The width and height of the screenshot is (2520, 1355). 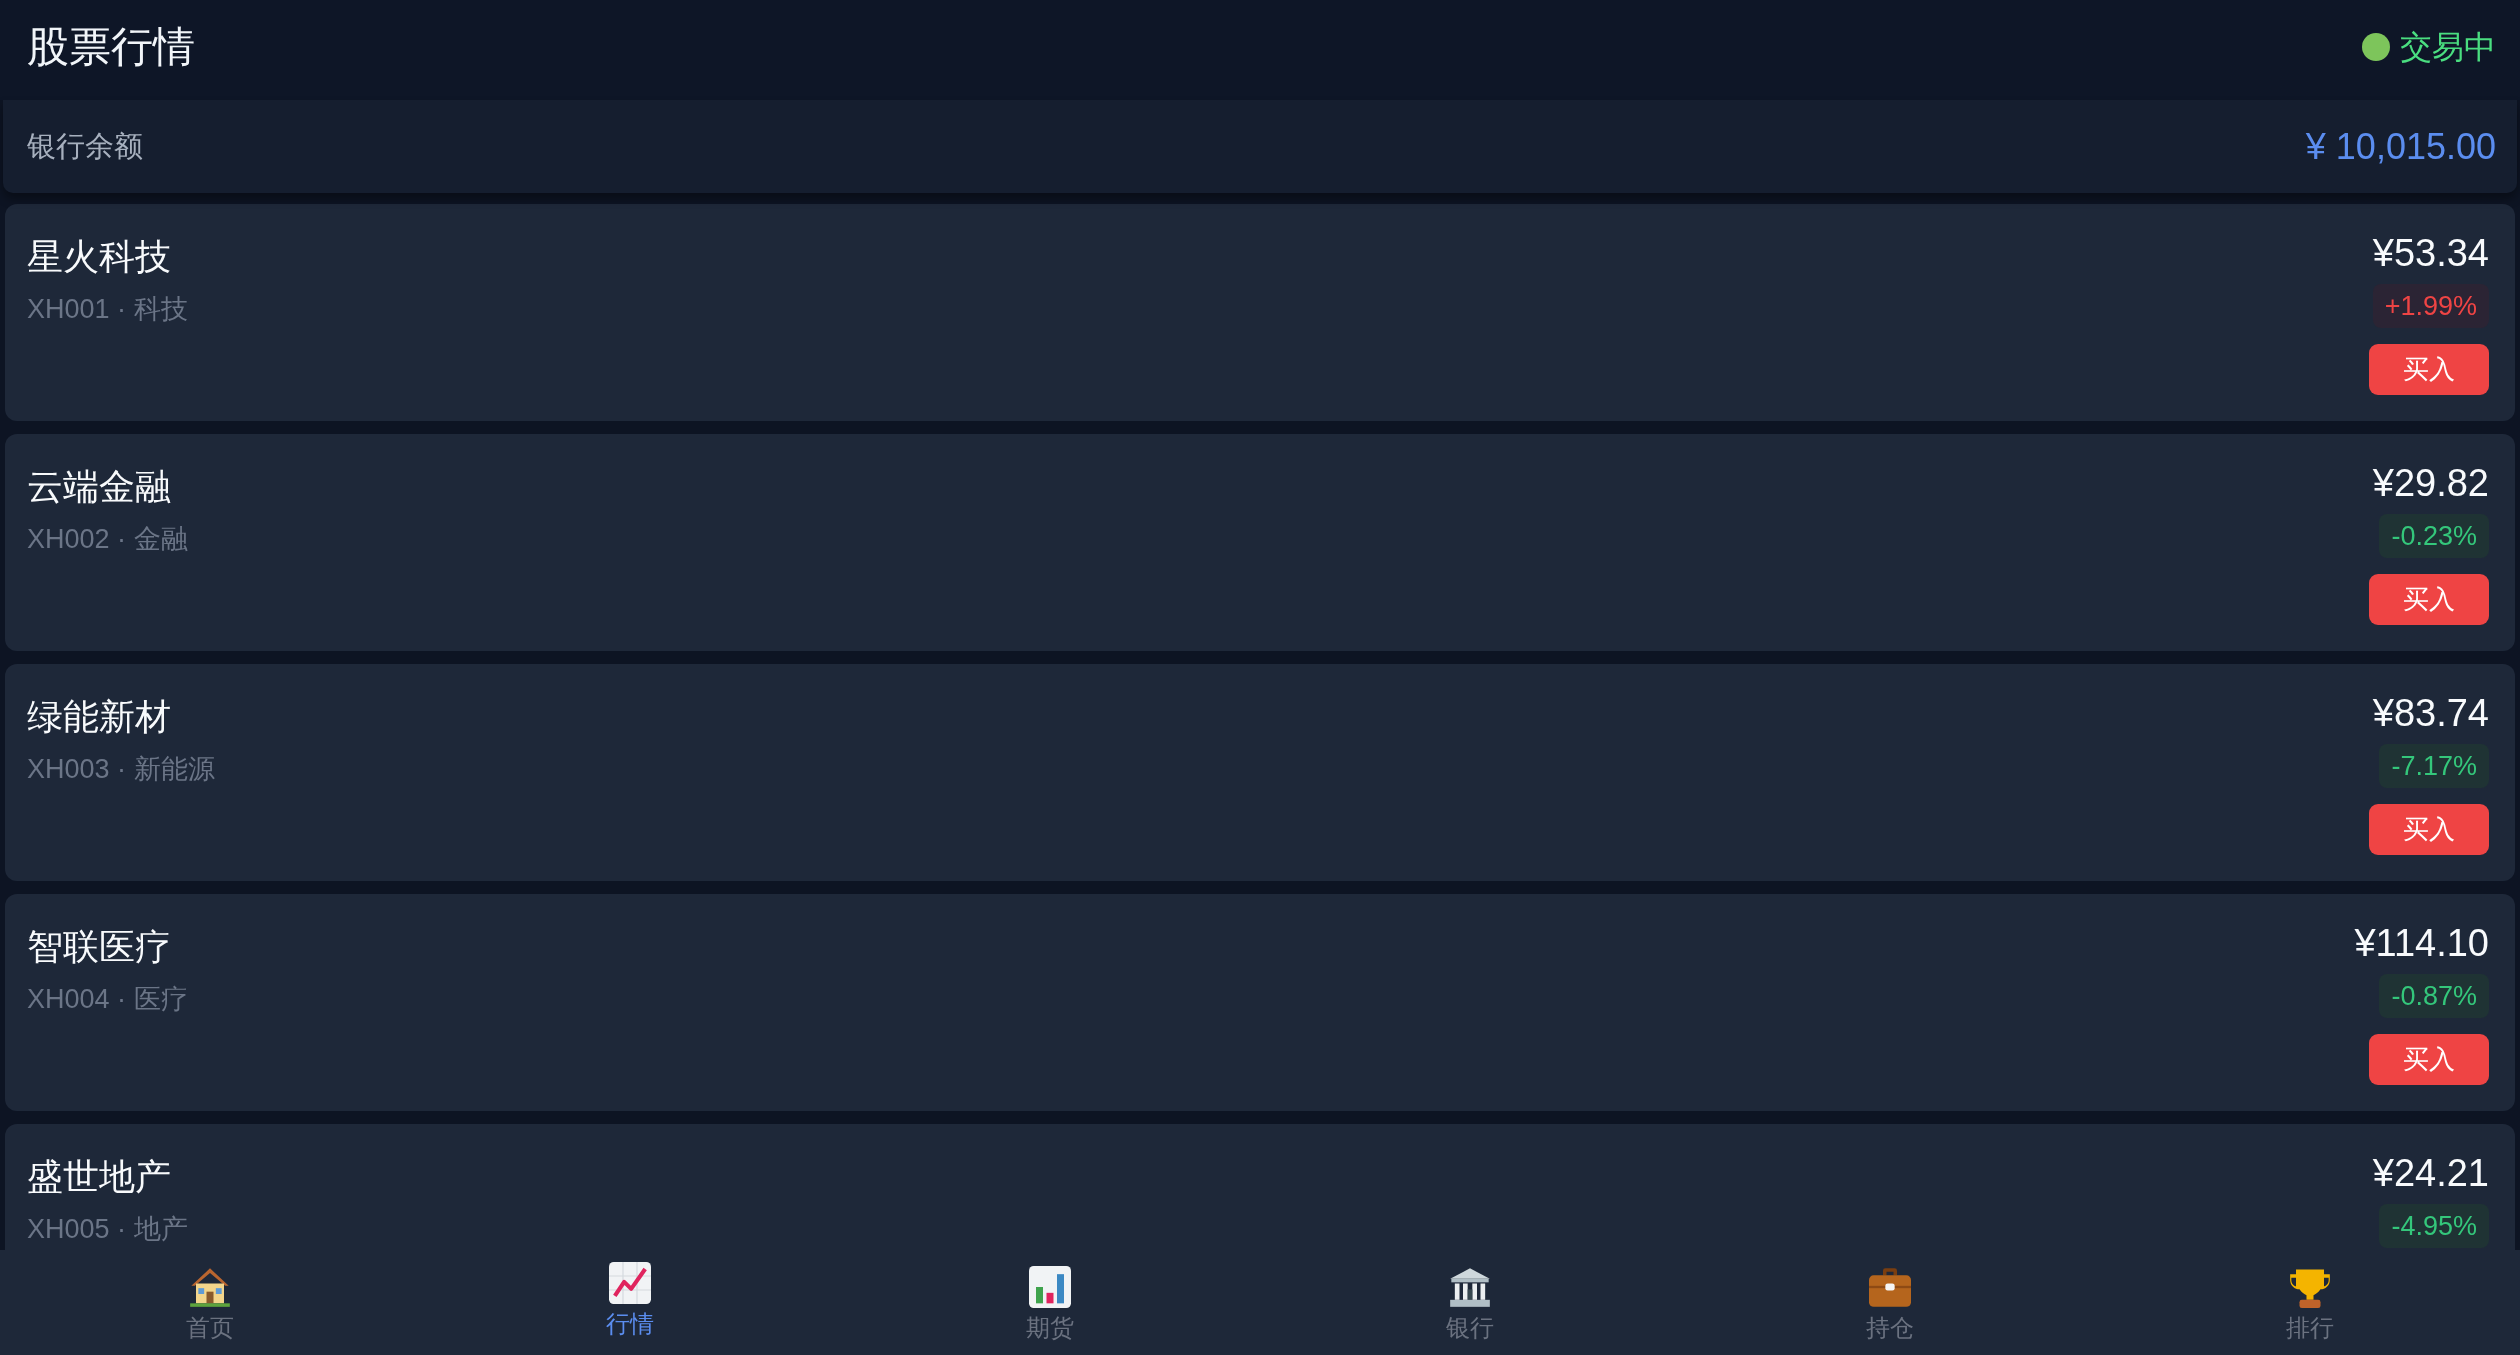 I want to click on stock-price: ¥29.82, so click(x=2430, y=483).